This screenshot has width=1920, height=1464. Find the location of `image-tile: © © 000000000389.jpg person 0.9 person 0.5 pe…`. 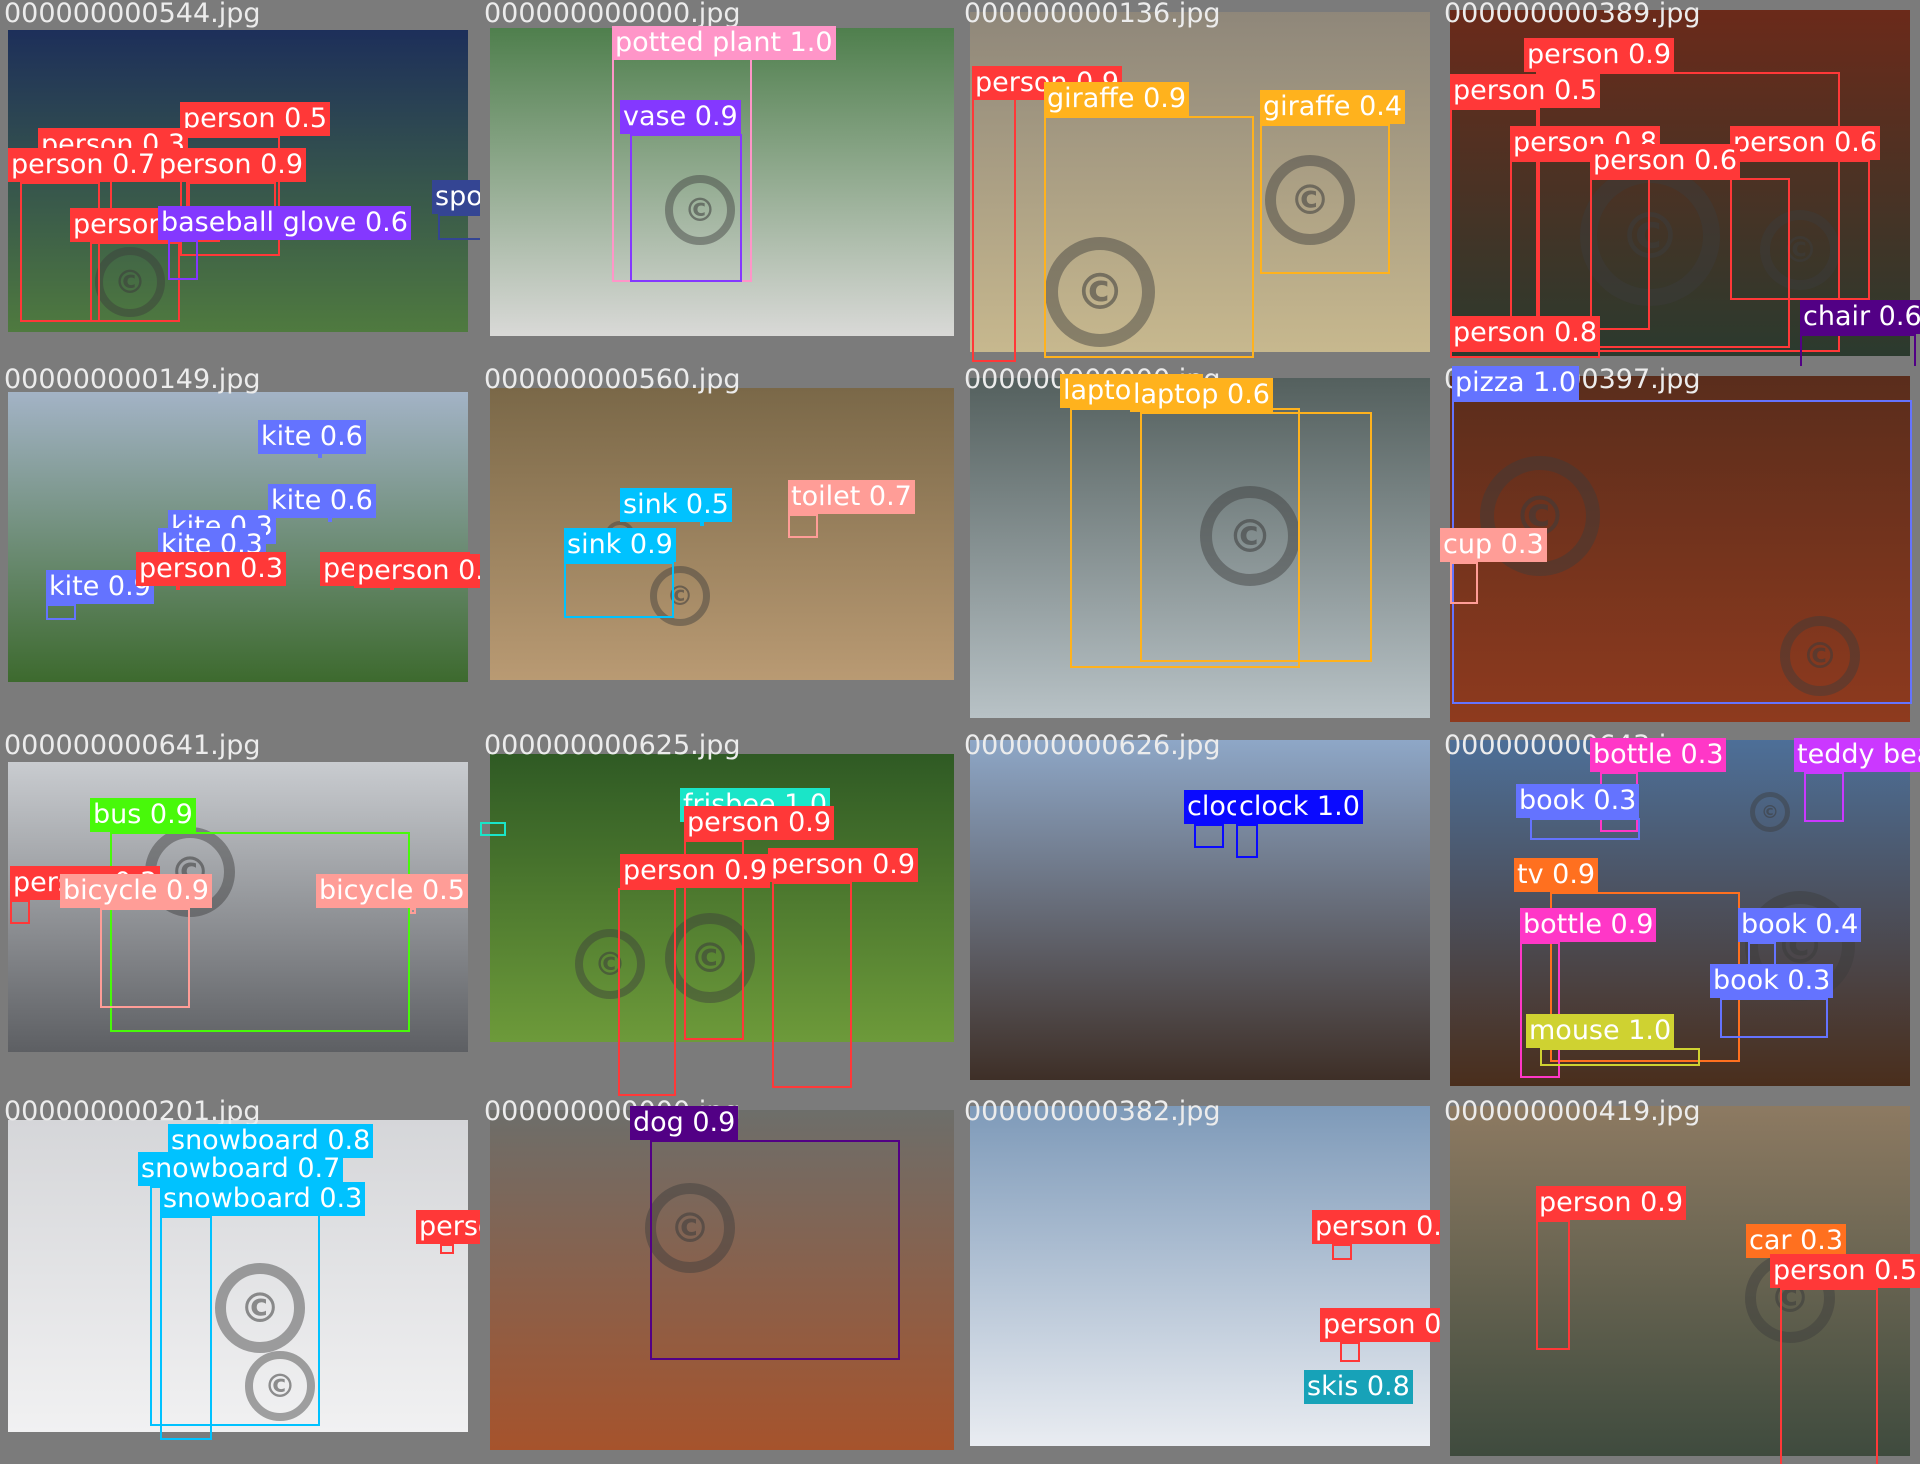

image-tile: © © 000000000389.jpg person 0.9 person 0.5 pe… is located at coordinates (1680, 183).